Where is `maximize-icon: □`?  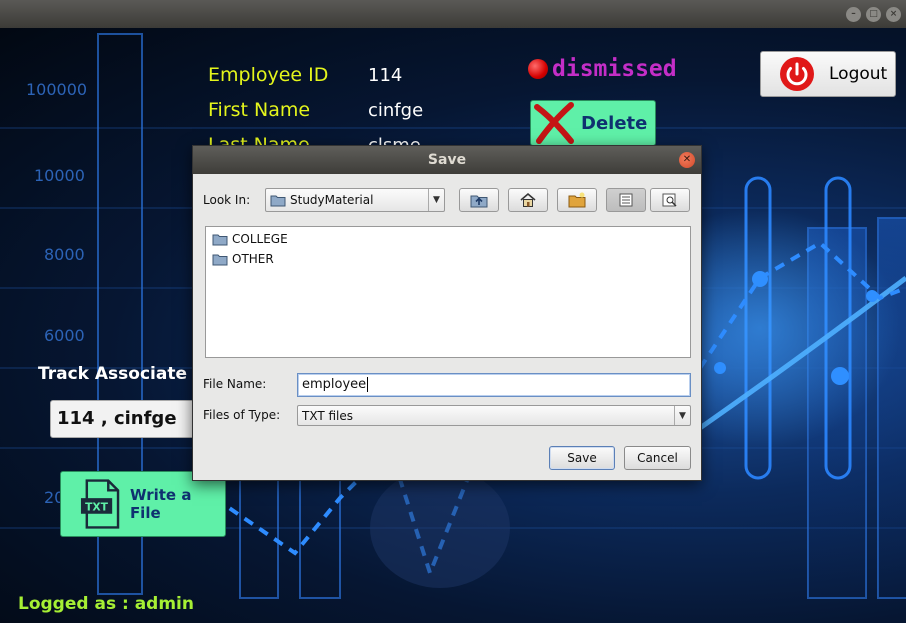
maximize-icon: □ is located at coordinates (873, 14).